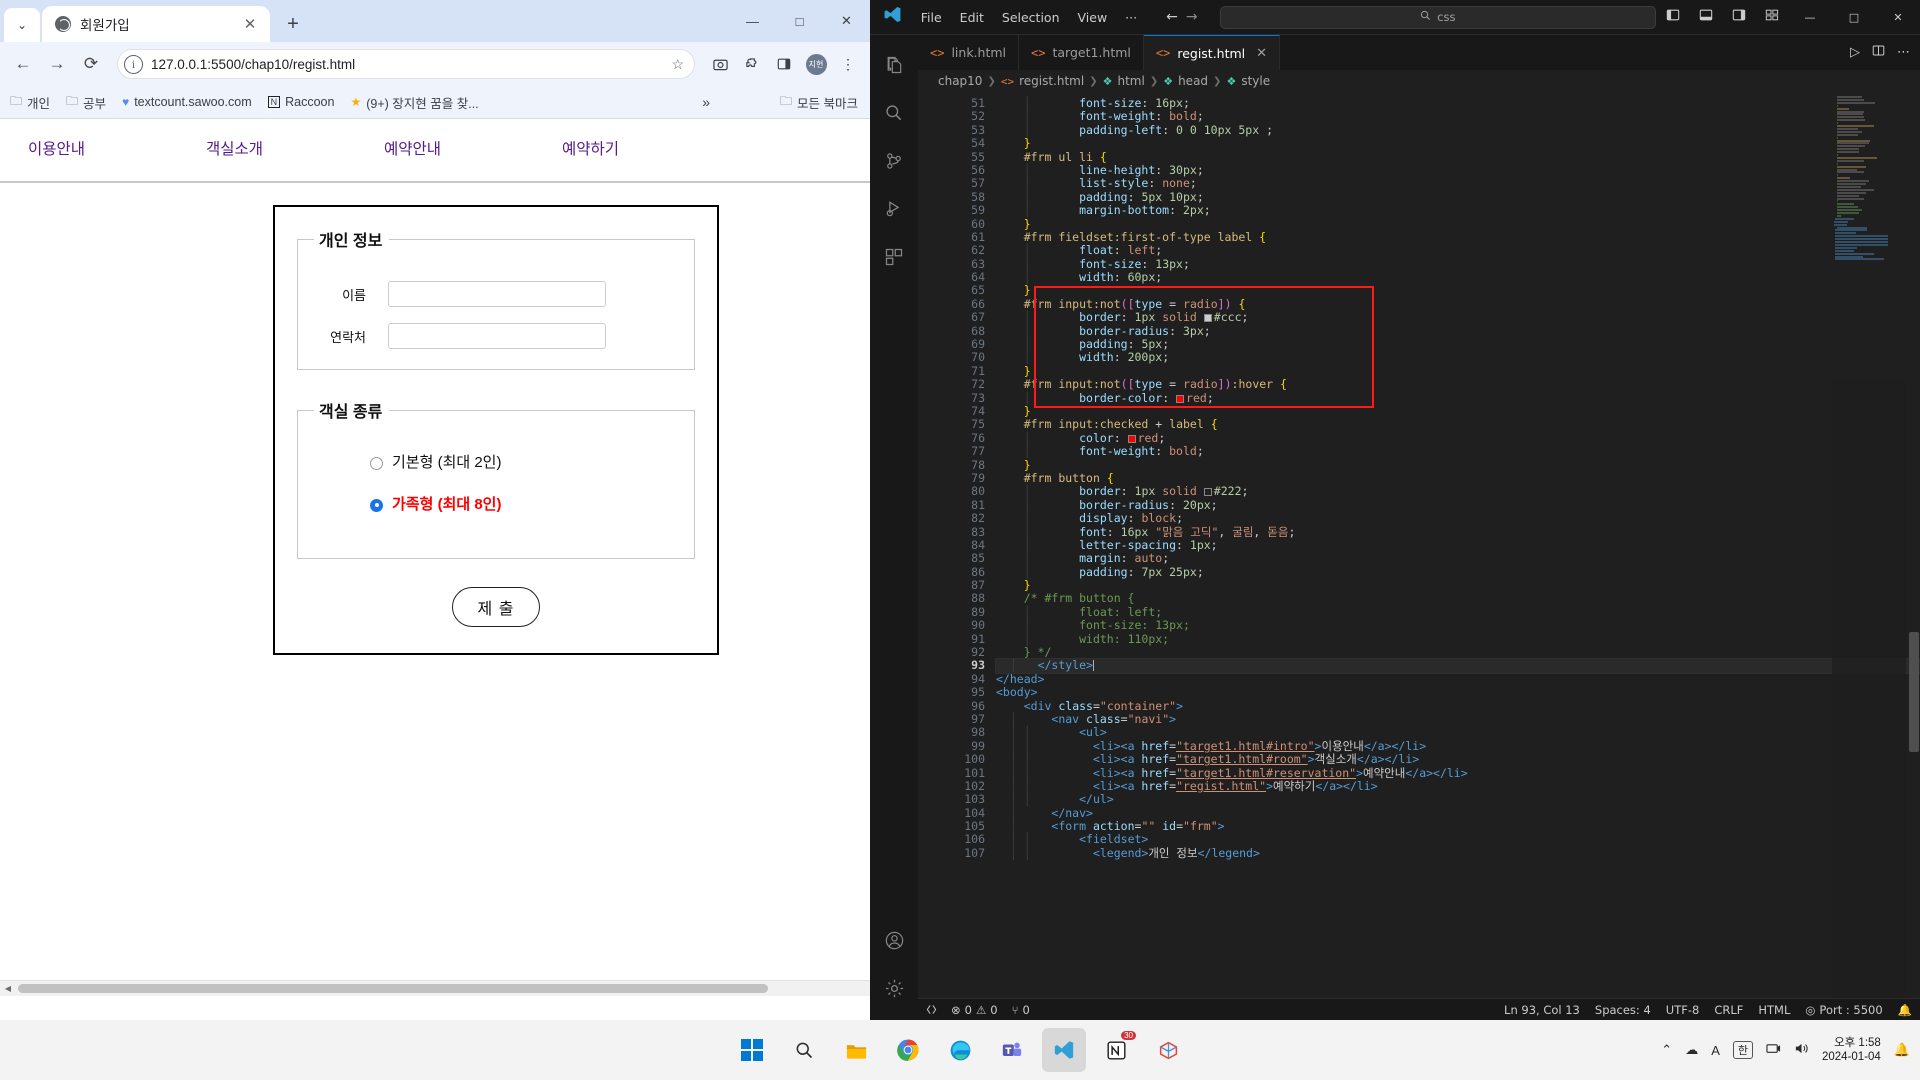 Image resolution: width=1920 pixels, height=1080 pixels. Describe the element at coordinates (91, 64) in the screenshot. I see `reload-icon: ⟳` at that location.